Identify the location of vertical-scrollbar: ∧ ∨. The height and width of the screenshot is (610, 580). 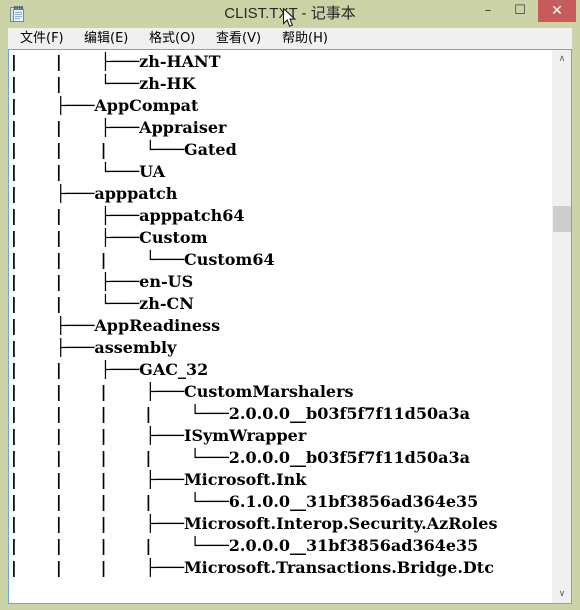
(561, 326).